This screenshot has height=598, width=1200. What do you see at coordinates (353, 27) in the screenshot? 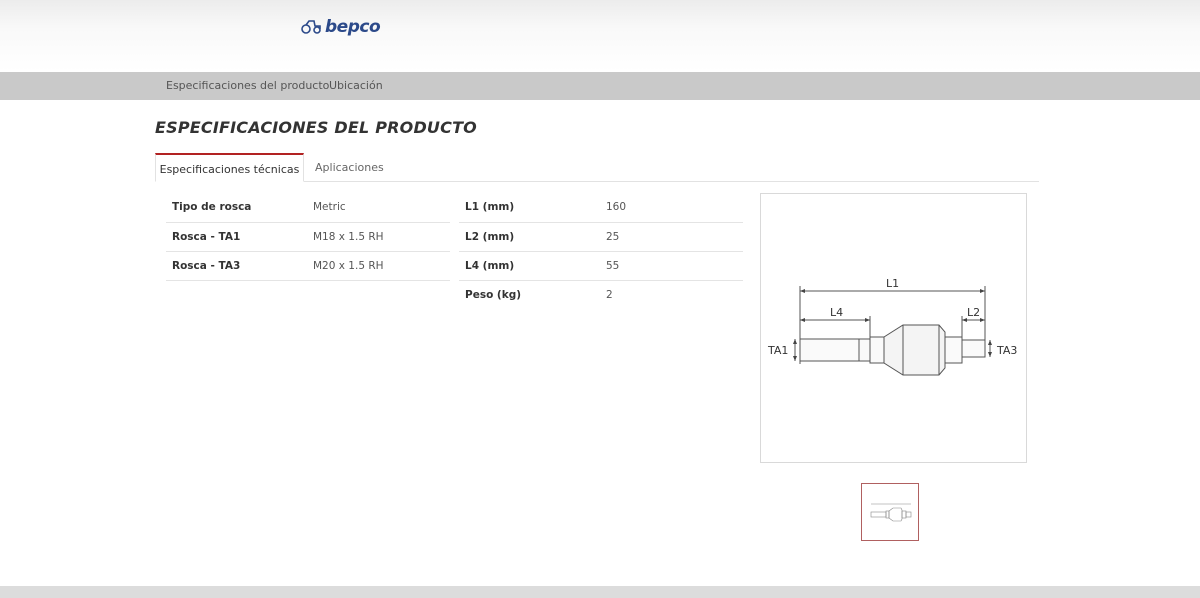
I see `logo-text: bepco` at bounding box center [353, 27].